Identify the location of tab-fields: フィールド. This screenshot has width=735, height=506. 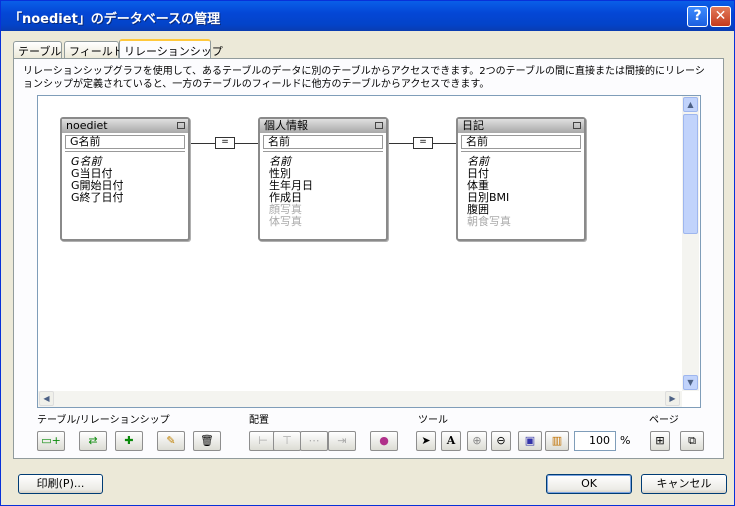
(94, 49).